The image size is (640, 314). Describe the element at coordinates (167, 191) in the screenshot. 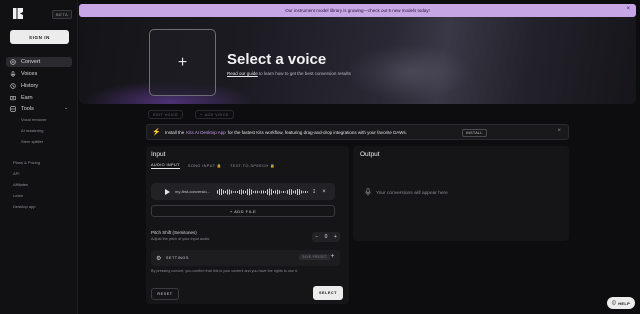

I see `play-icon` at that location.